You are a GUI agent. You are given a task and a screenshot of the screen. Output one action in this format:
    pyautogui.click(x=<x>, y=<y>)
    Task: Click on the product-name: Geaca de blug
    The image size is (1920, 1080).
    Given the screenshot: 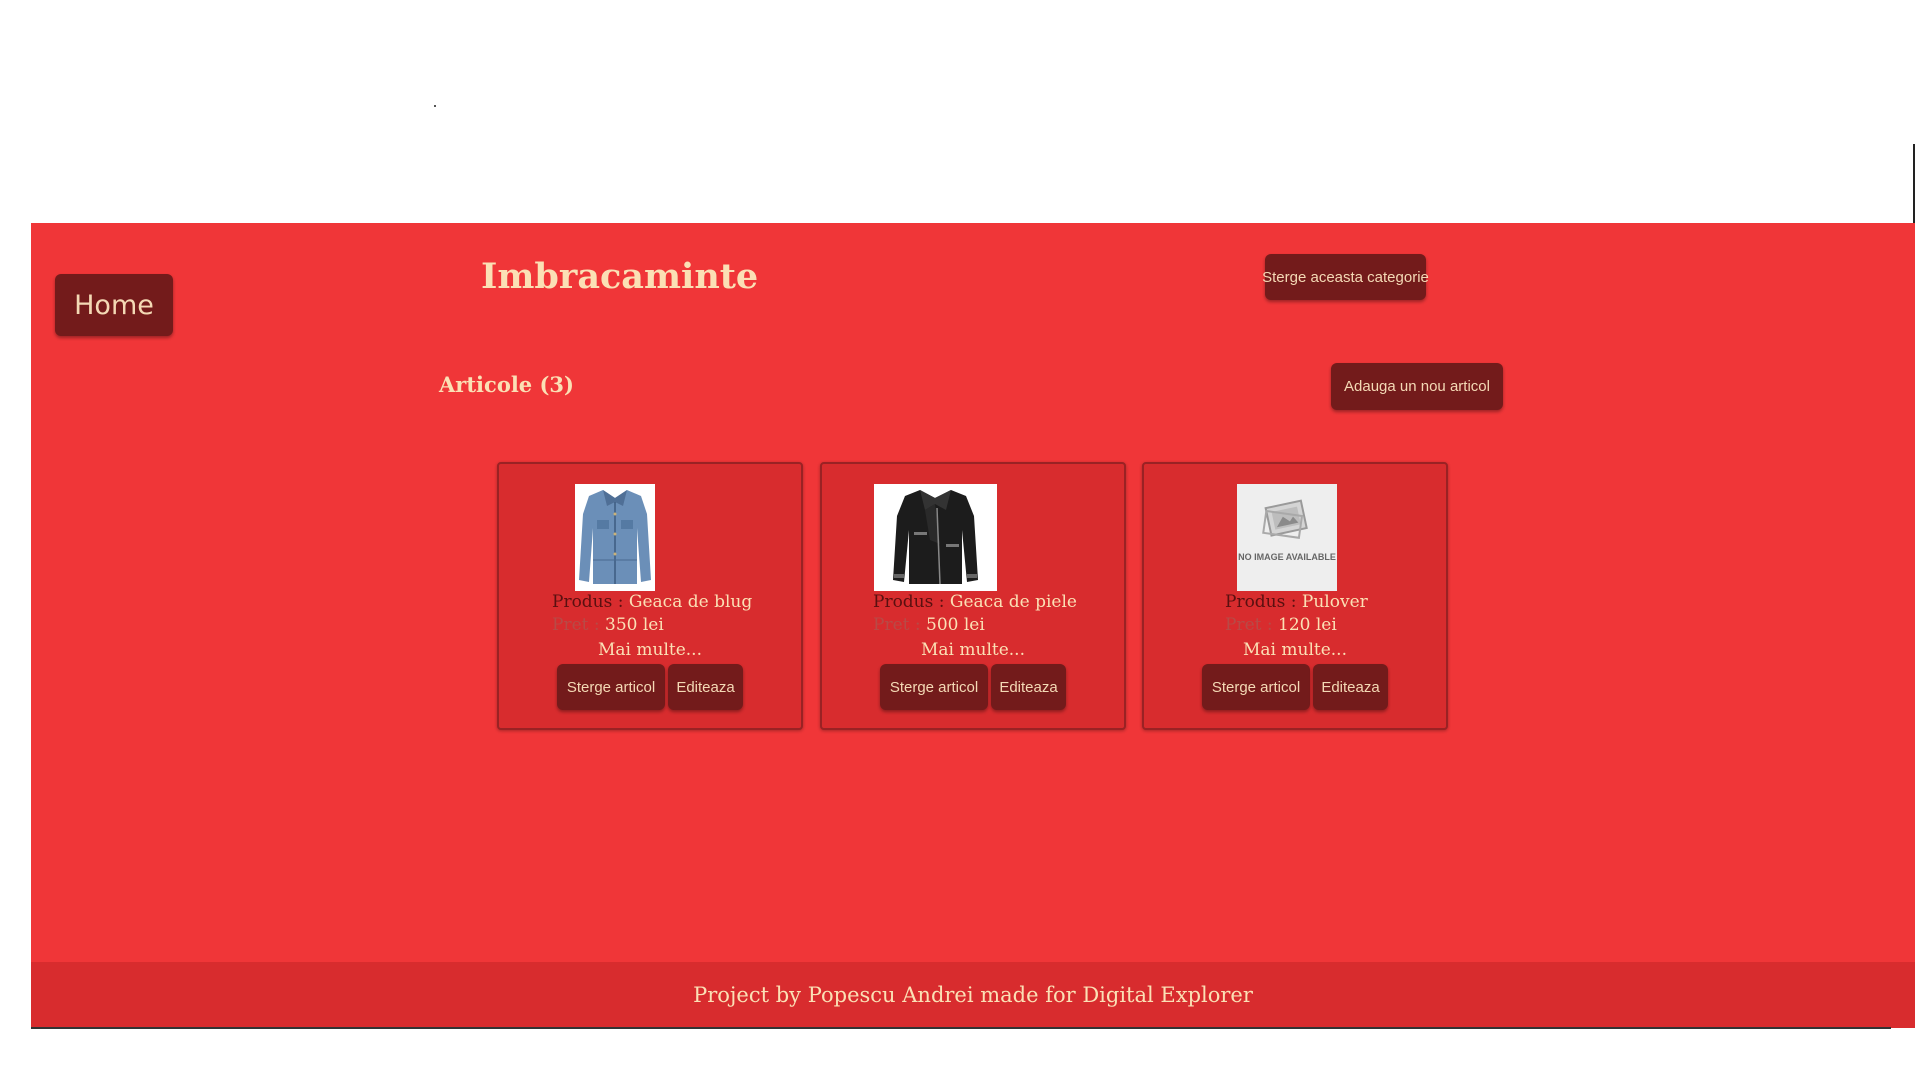 What is the action you would take?
    pyautogui.click(x=690, y=602)
    